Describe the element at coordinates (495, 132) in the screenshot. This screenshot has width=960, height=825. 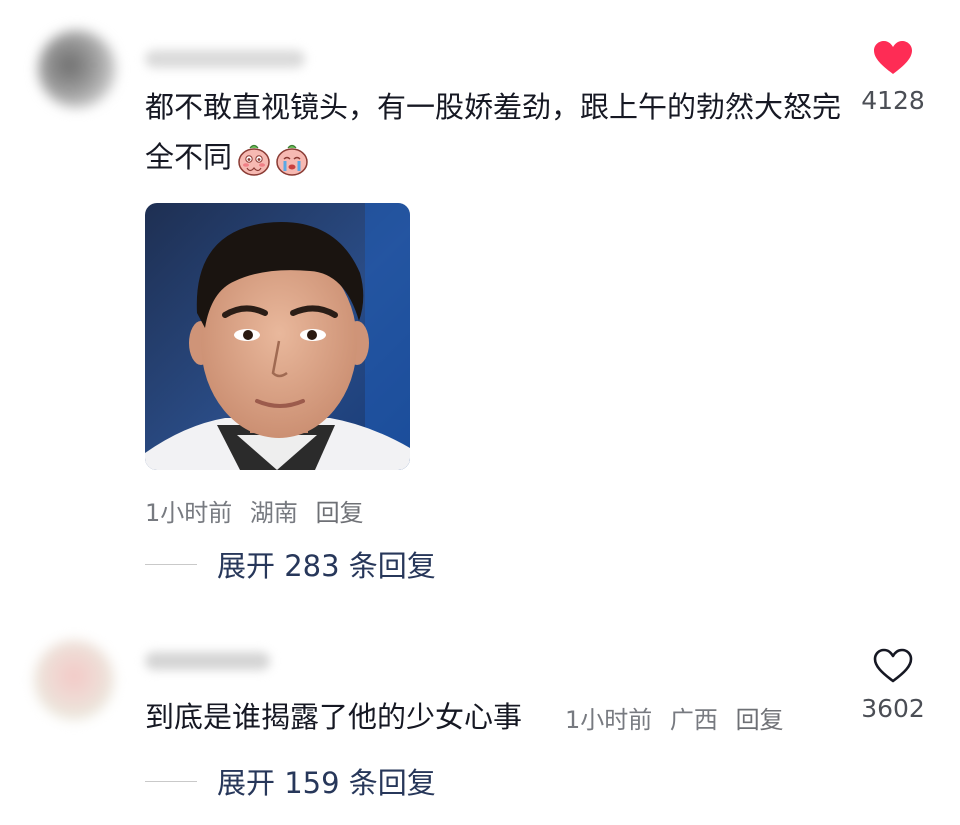
I see `comment-text: 都不敢直视镜头，有一股娇羞劲，跟上午的勃然大怒完全不同` at that location.